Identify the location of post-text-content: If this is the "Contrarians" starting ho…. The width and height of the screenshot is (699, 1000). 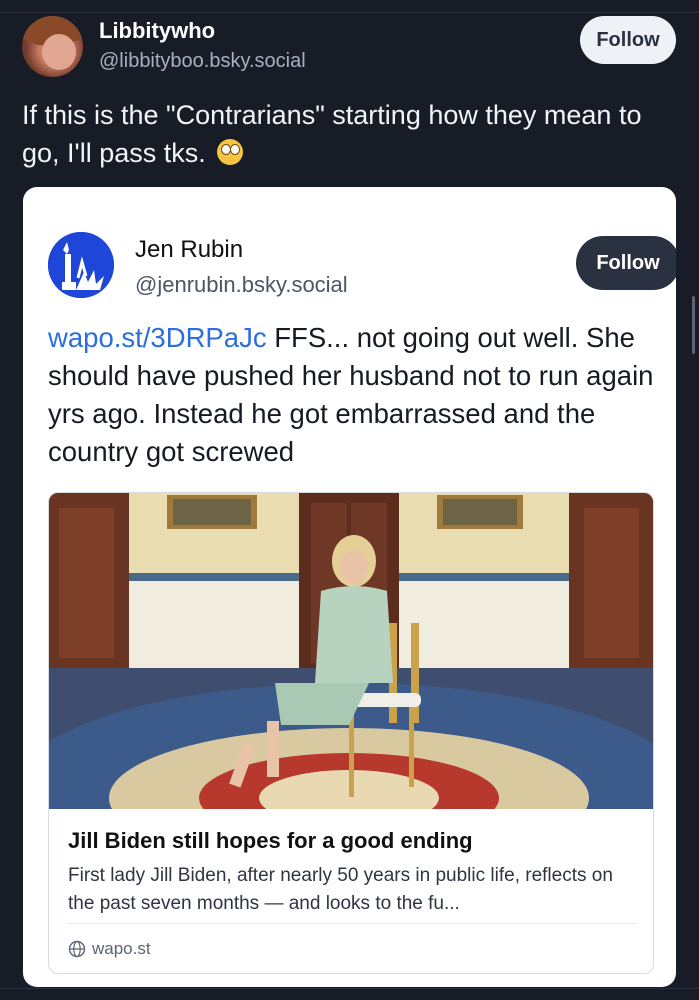
(332, 134).